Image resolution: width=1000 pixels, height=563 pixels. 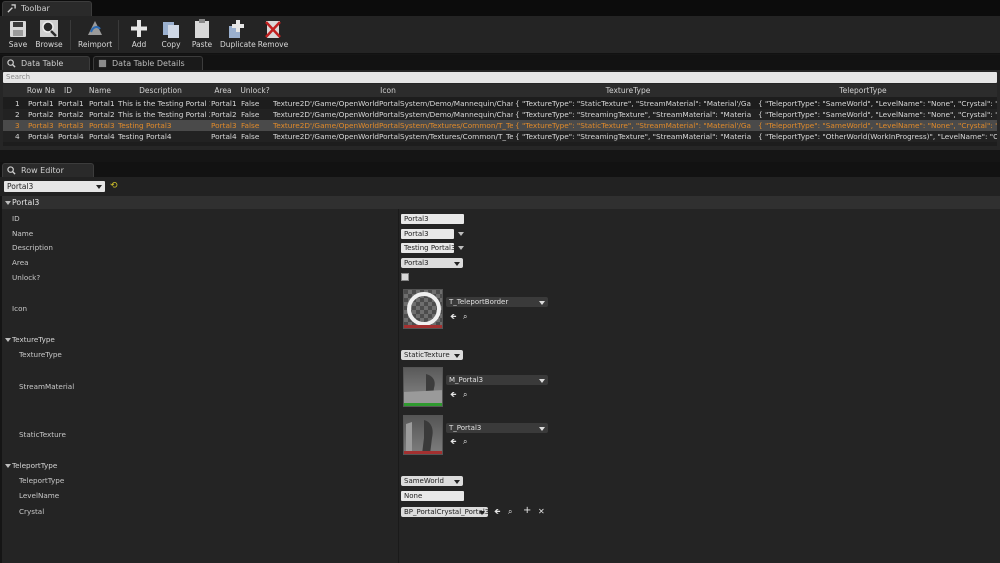 What do you see at coordinates (49, 35) in the screenshot?
I see `browse-button: Browse` at bounding box center [49, 35].